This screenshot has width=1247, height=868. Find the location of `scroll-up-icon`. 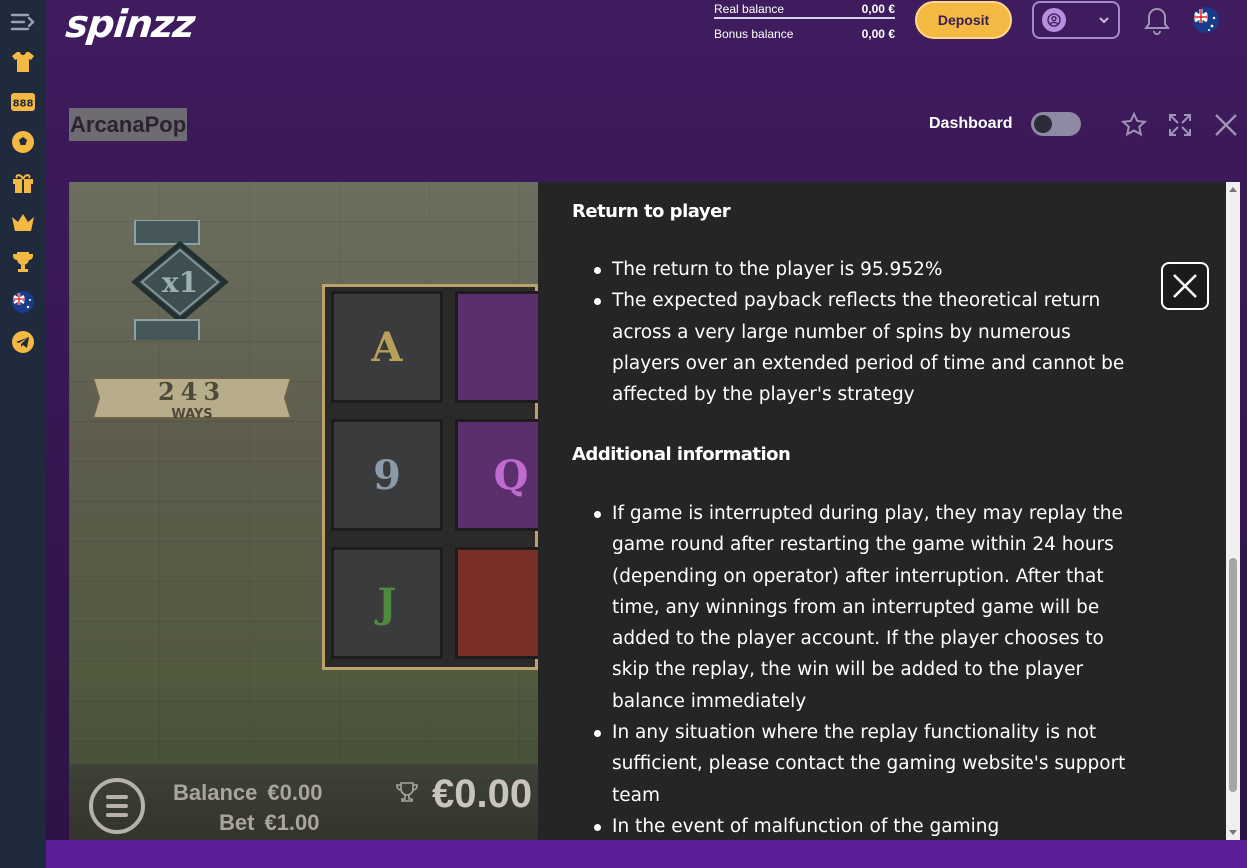

scroll-up-icon is located at coordinates (1233, 190).